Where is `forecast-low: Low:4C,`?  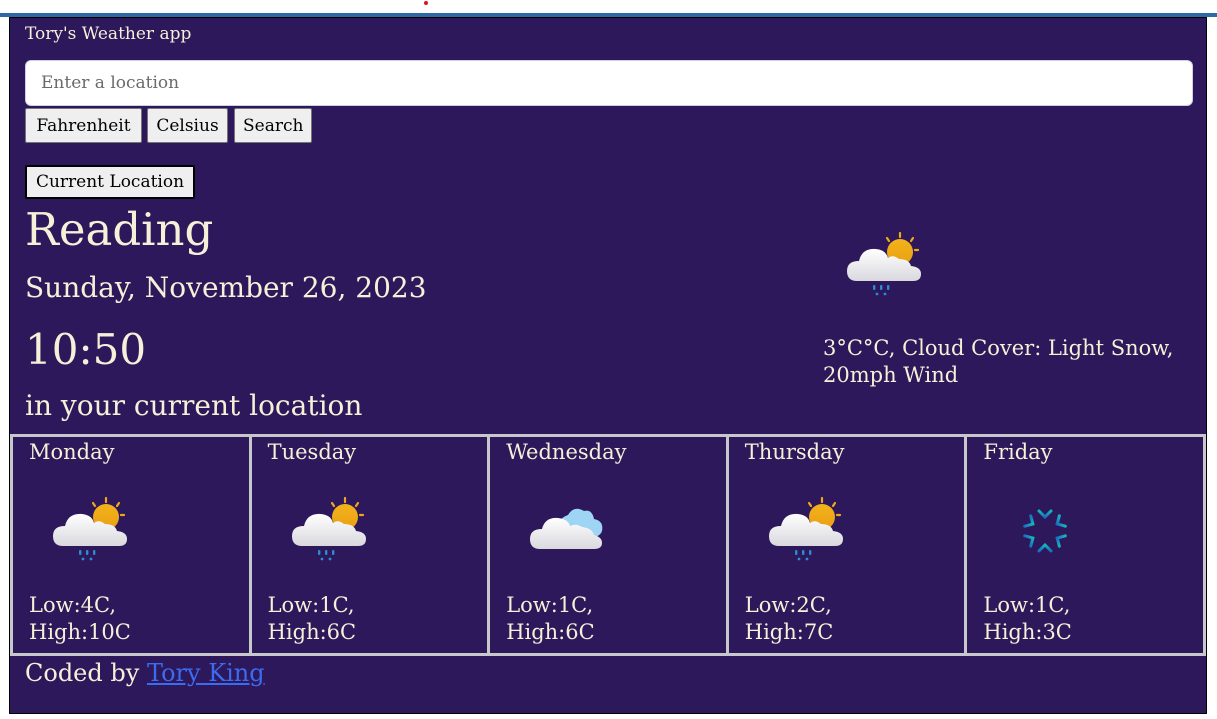
forecast-low: Low:4C, is located at coordinates (72, 605).